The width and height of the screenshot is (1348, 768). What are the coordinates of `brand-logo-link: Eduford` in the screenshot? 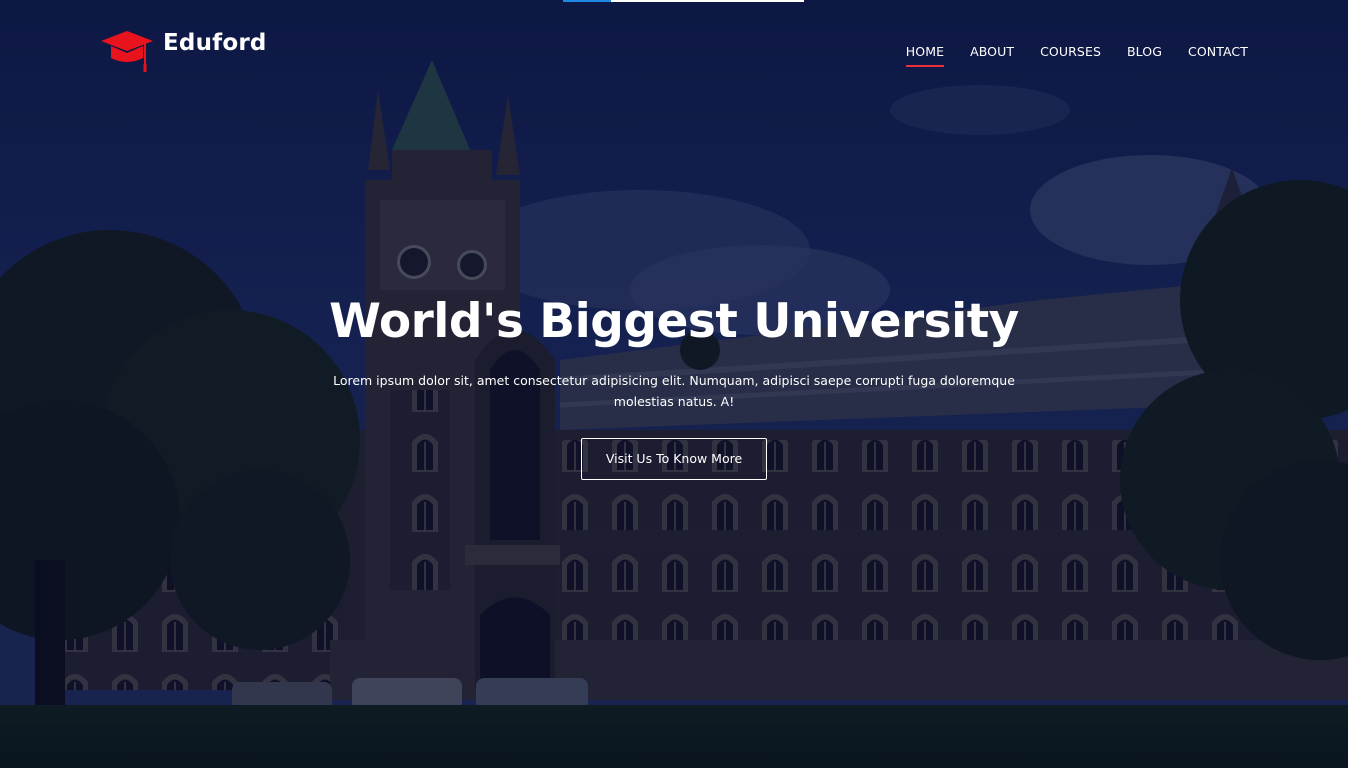 It's located at (183, 50).